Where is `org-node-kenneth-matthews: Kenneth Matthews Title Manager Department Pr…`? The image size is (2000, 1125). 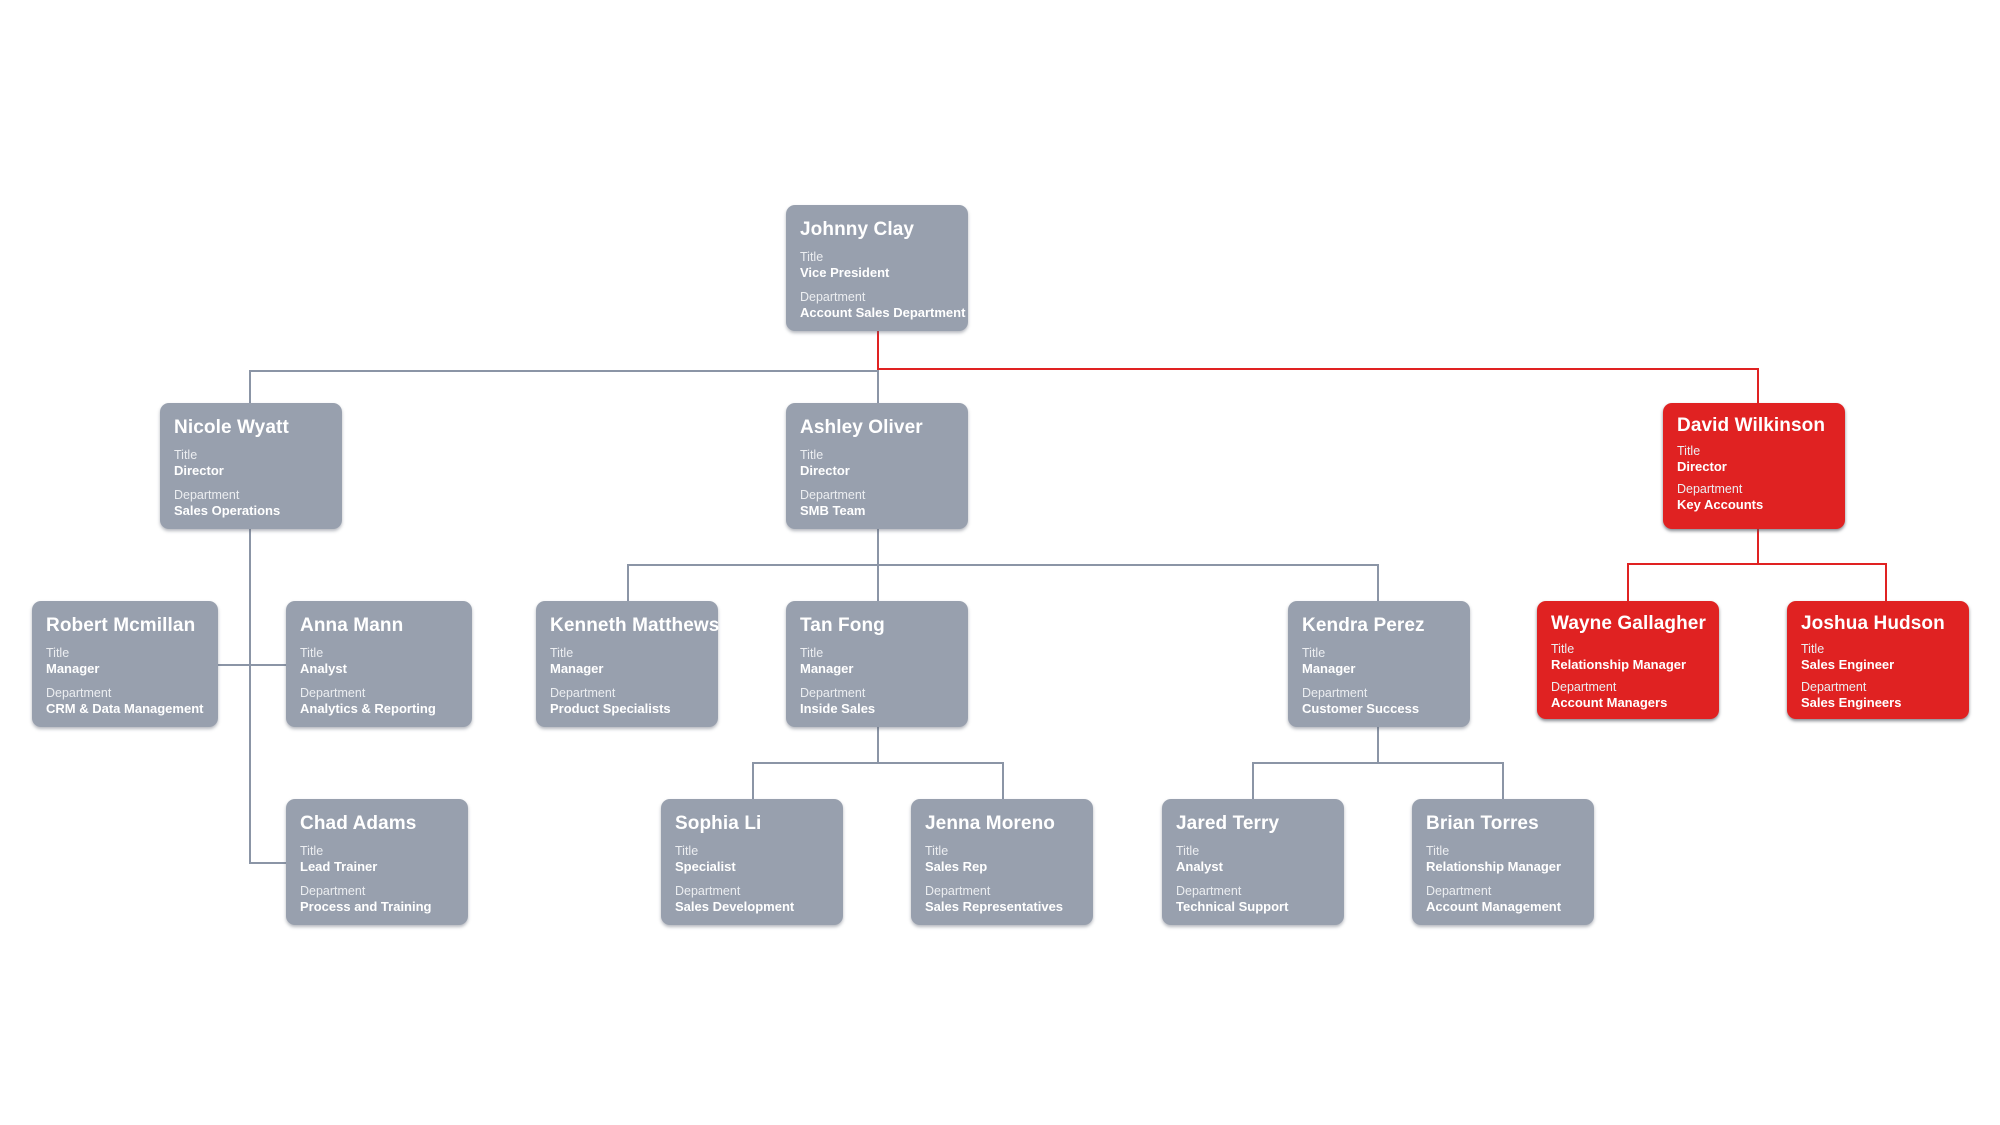
org-node-kenneth-matthews: Kenneth Matthews Title Manager Department Pr… is located at coordinates (628, 664).